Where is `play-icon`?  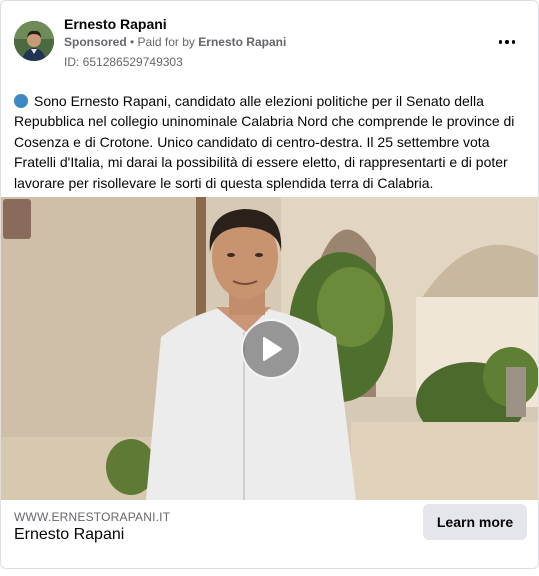 play-icon is located at coordinates (272, 349).